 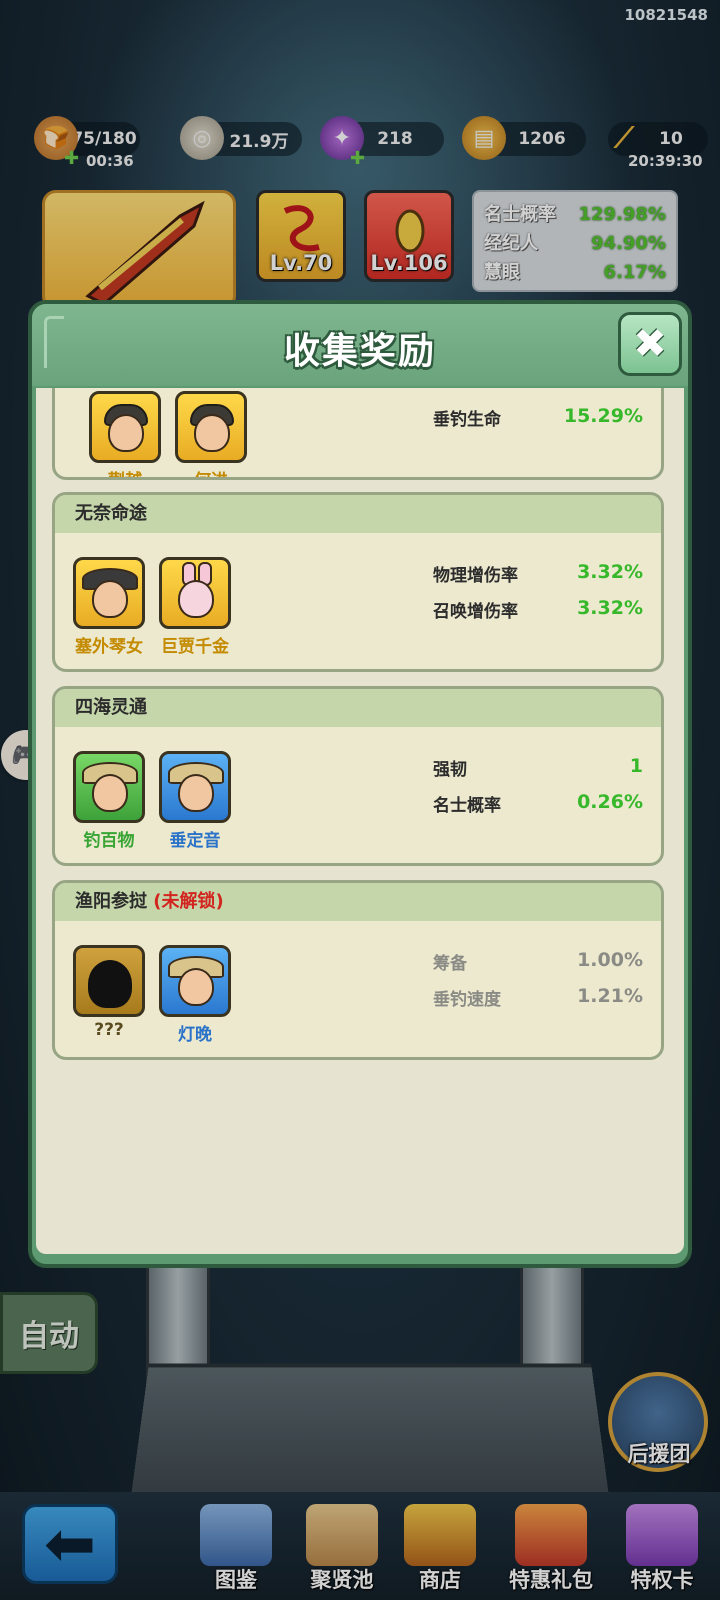 What do you see at coordinates (358, 434) in the screenshot?
I see `reward-set-card: 蒯越 何进 垂钓生命 15.29%` at bounding box center [358, 434].